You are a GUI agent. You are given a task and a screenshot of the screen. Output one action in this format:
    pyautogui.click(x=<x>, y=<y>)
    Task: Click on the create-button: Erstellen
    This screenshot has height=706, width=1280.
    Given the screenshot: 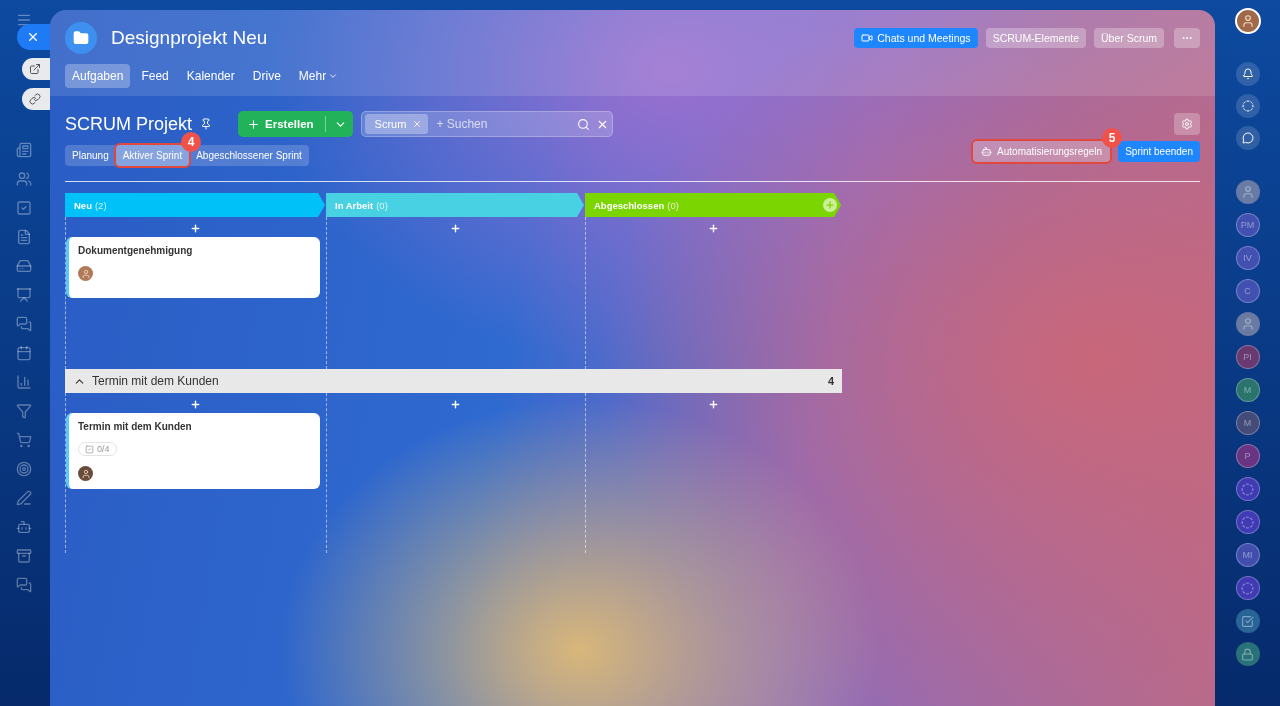 What is the action you would take?
    pyautogui.click(x=295, y=124)
    